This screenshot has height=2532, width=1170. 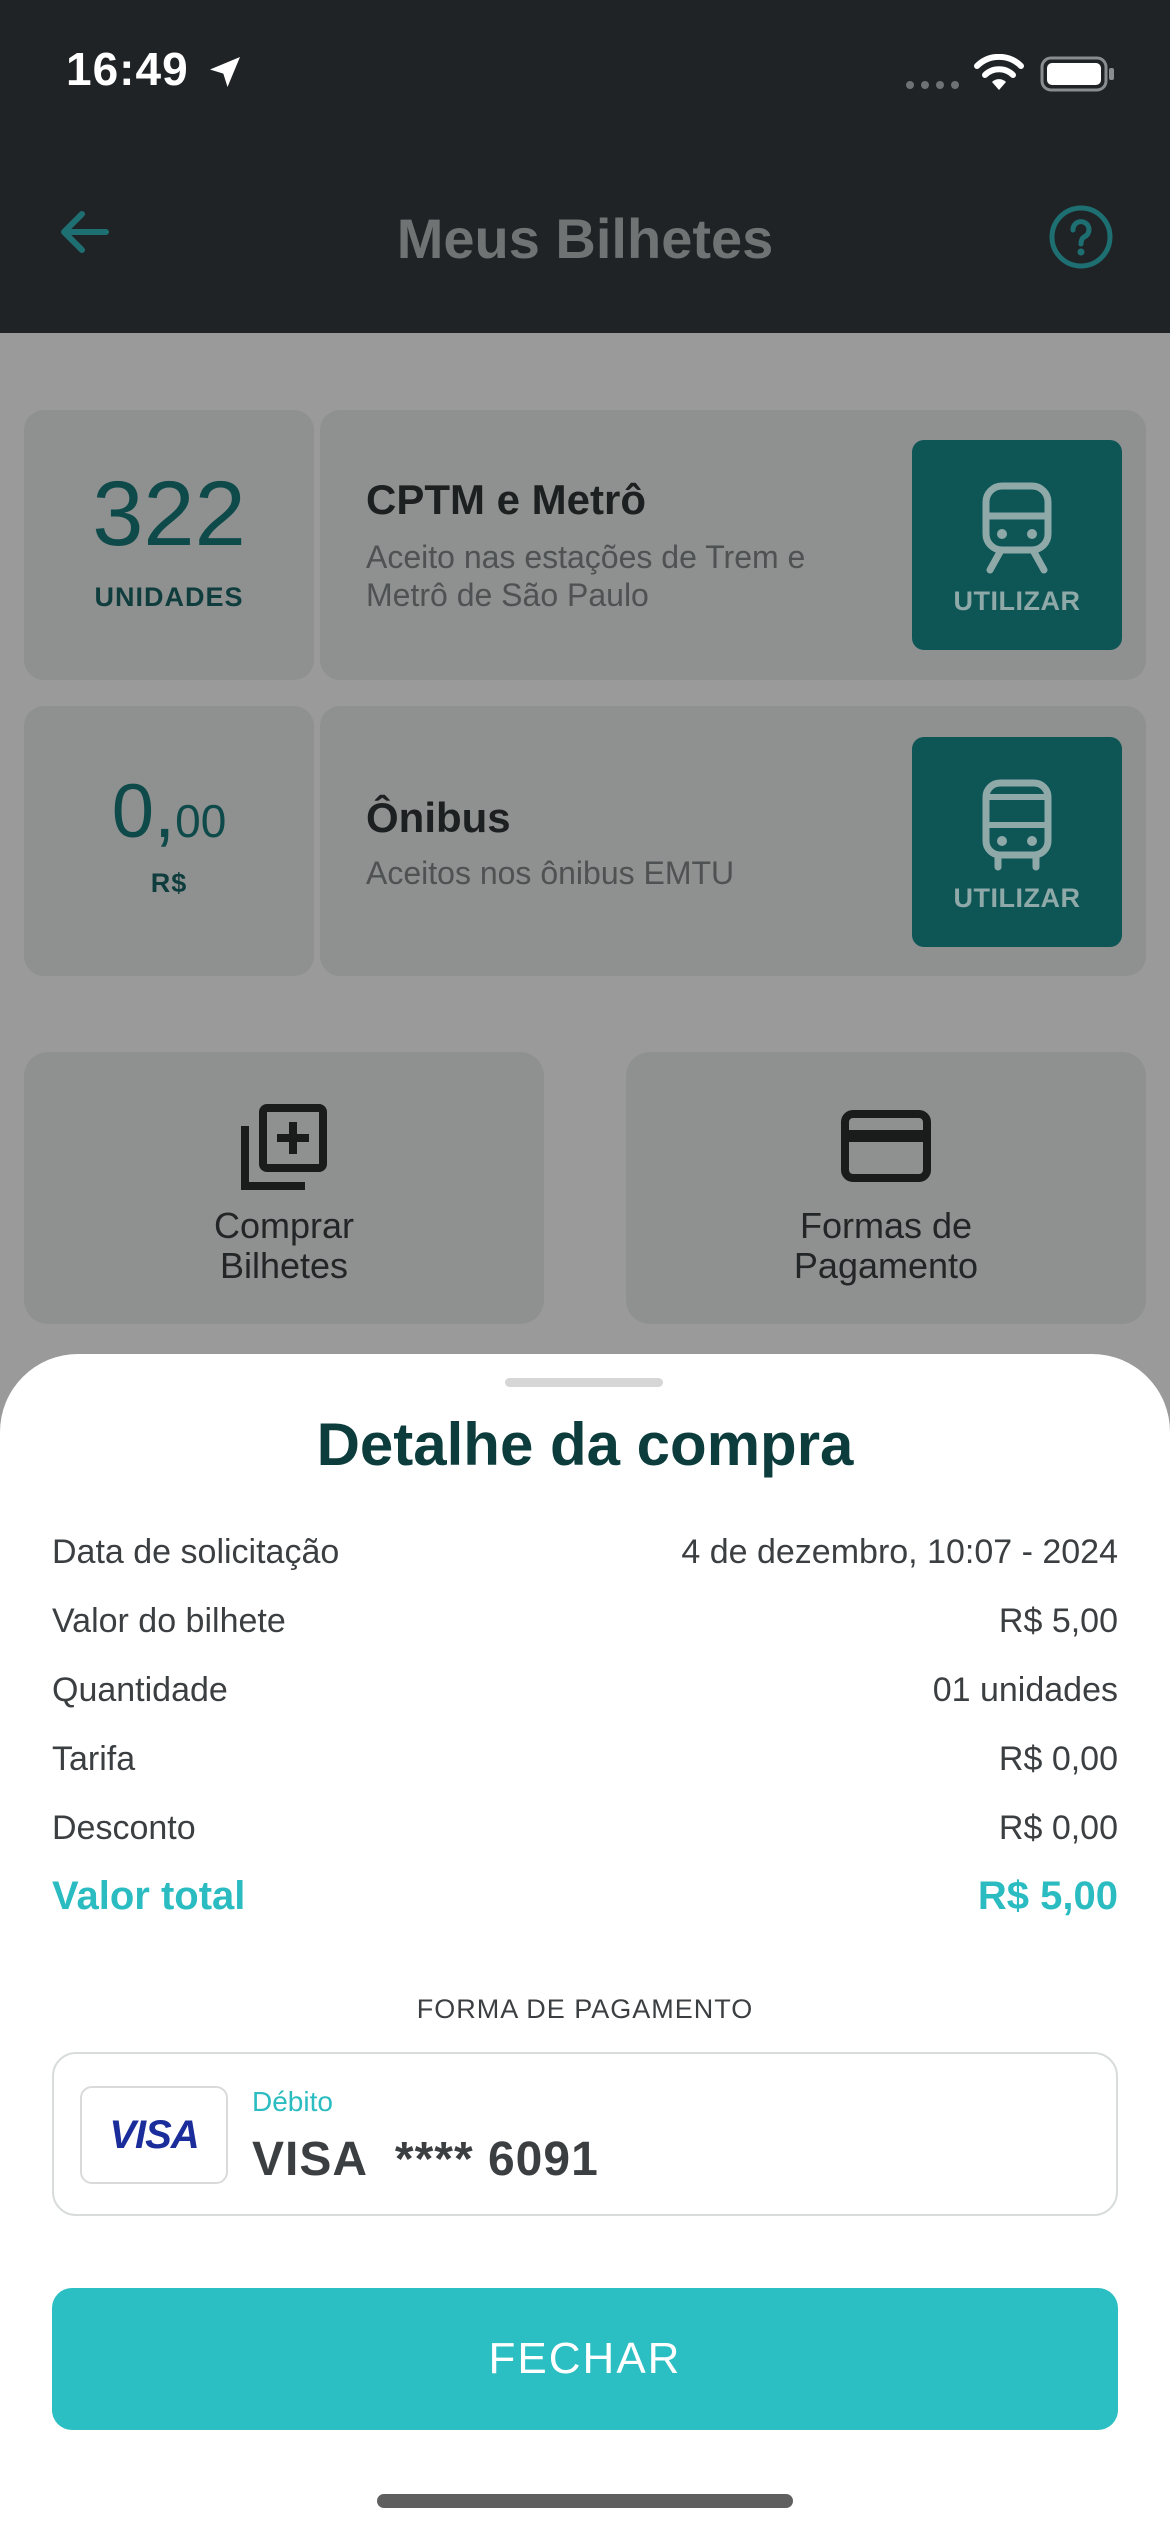 I want to click on ticket-name: Ônibus, so click(x=438, y=817).